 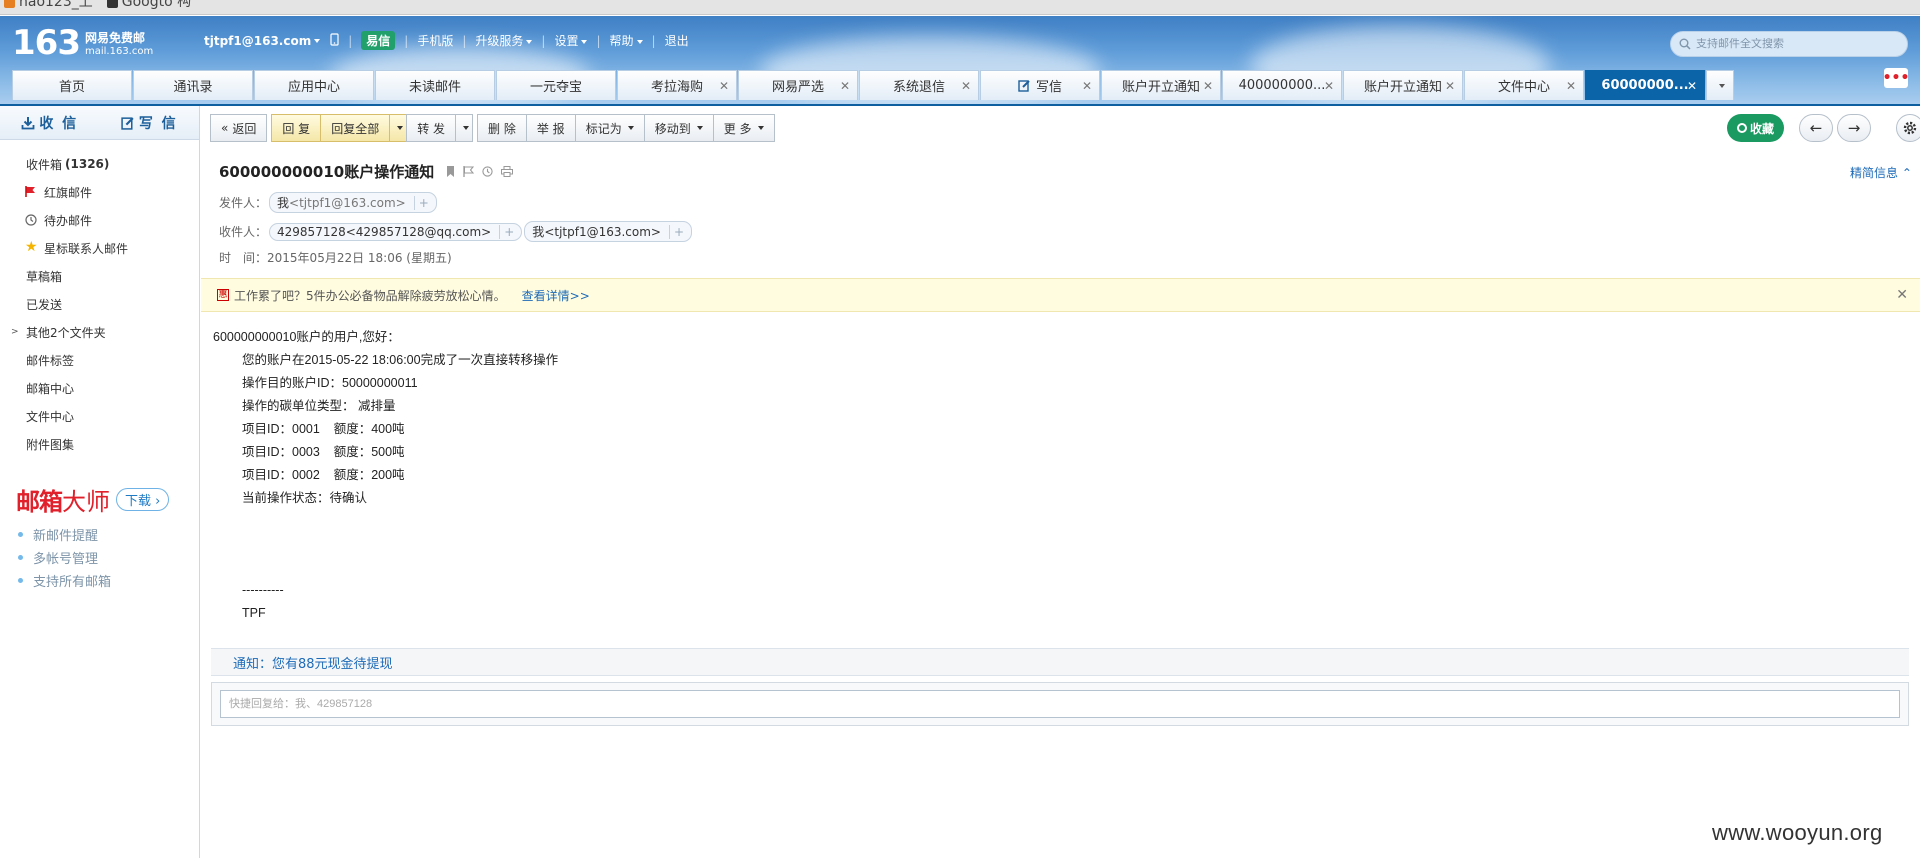 I want to click on forward-button: 转 发, so click(x=431, y=128).